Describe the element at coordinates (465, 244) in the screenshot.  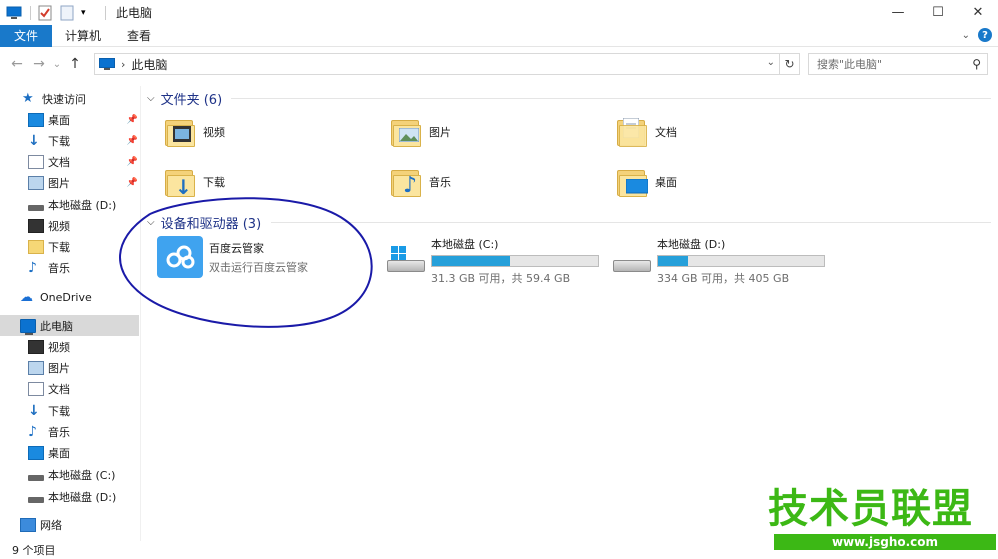
I see `drive-name: 本地磁盘 (C:)` at that location.